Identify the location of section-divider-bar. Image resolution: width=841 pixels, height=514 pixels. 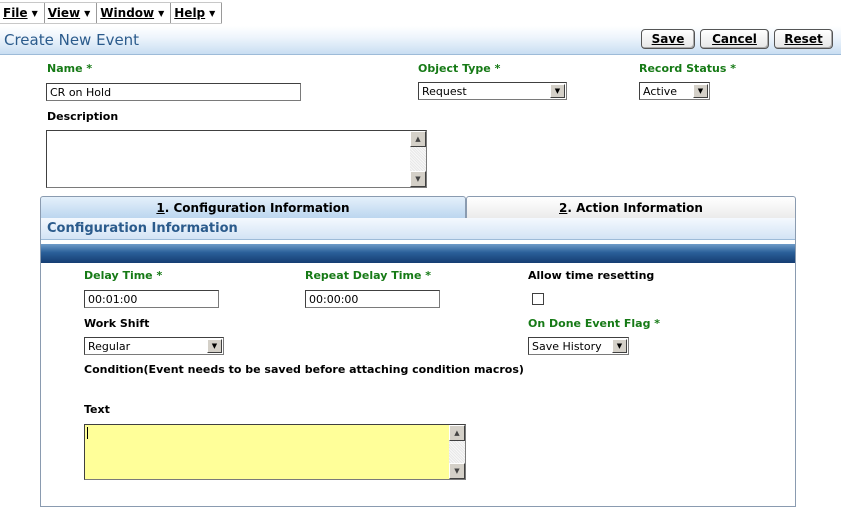
(418, 253).